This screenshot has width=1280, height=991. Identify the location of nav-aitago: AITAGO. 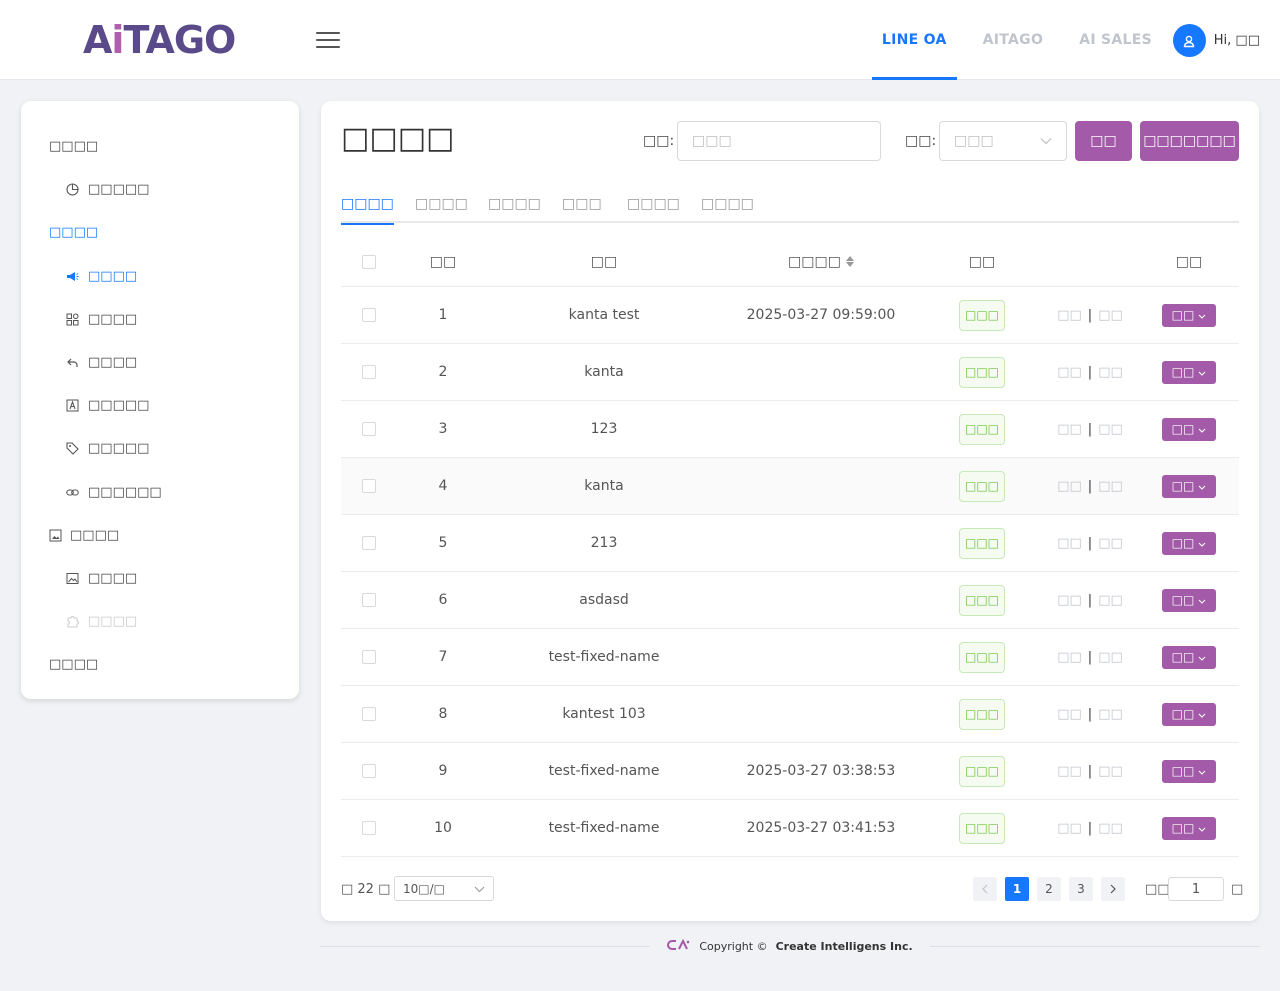
(1013, 40).